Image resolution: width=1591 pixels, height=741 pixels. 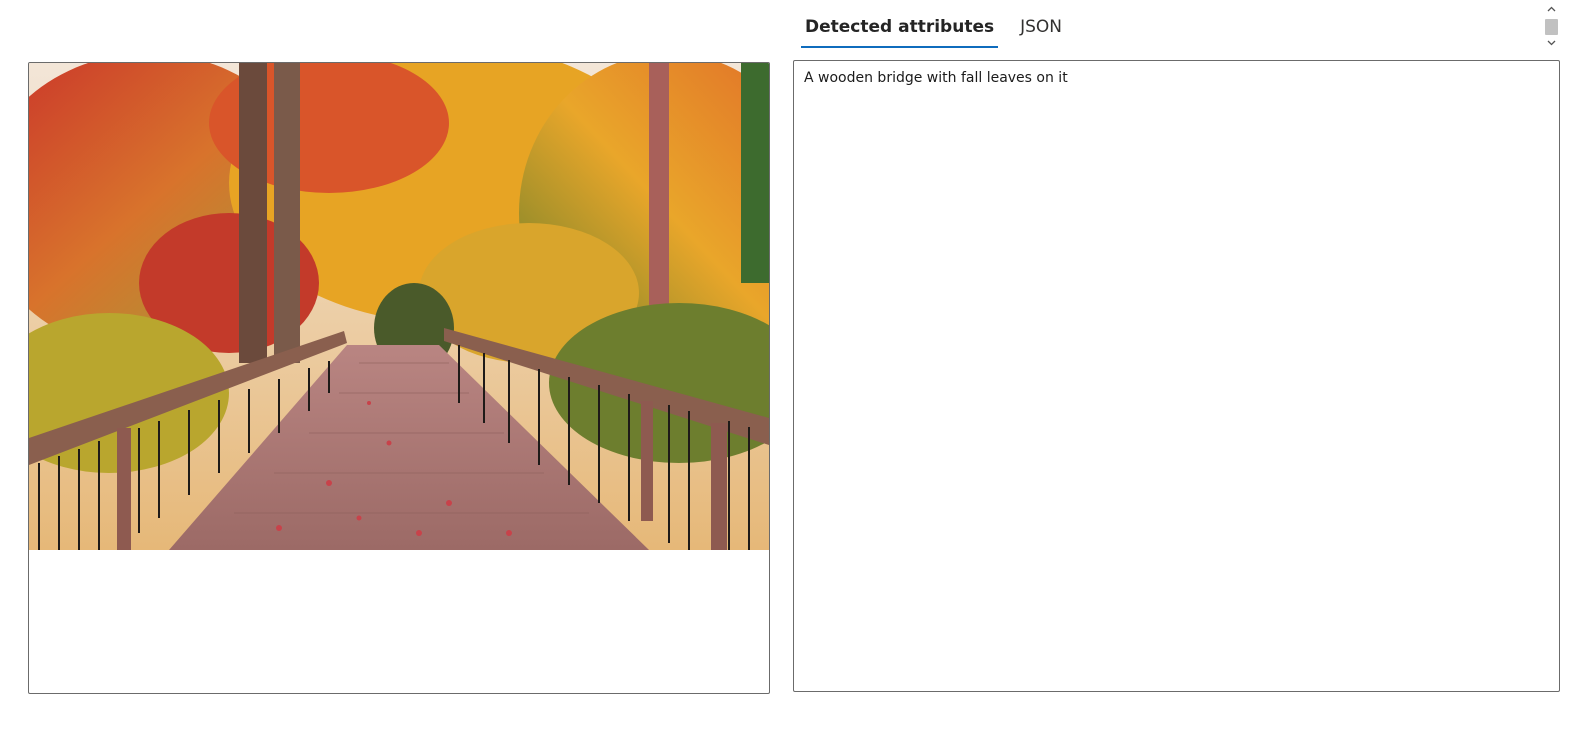 I want to click on tab-detected-attributes: Detected attributes, so click(x=900, y=28).